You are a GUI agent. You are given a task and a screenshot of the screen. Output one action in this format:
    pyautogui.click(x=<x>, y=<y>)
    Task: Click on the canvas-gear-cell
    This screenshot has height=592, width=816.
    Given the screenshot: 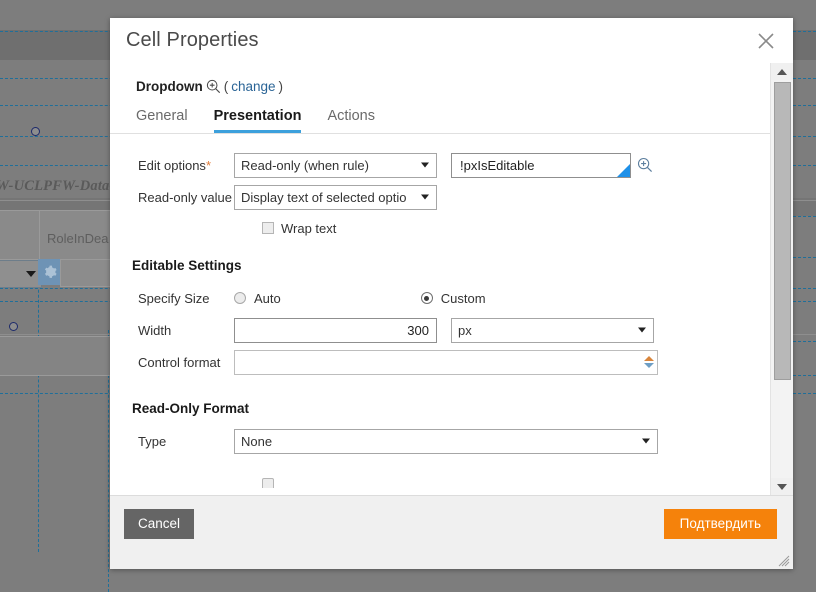 What is the action you would take?
    pyautogui.click(x=49, y=272)
    